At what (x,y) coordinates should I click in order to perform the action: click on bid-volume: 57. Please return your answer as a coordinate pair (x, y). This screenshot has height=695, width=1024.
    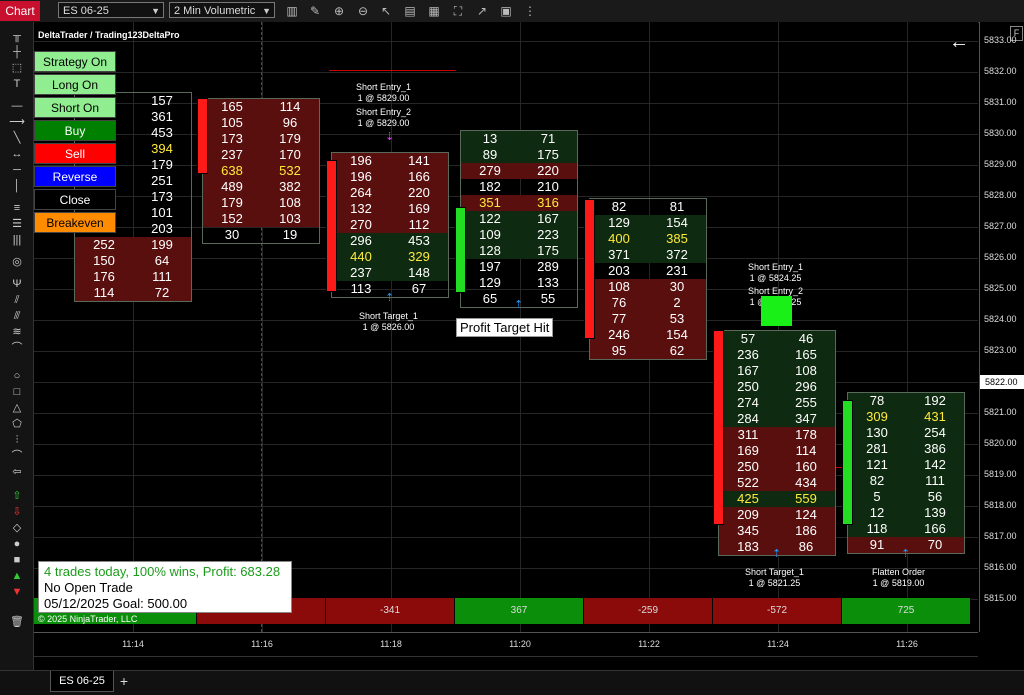
    Looking at the image, I should click on (748, 338).